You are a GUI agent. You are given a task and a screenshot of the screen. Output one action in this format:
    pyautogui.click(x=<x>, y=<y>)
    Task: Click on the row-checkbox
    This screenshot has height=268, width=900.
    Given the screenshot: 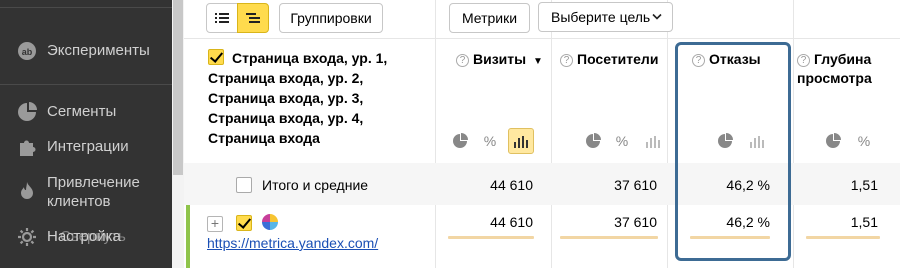 What is the action you would take?
    pyautogui.click(x=244, y=223)
    